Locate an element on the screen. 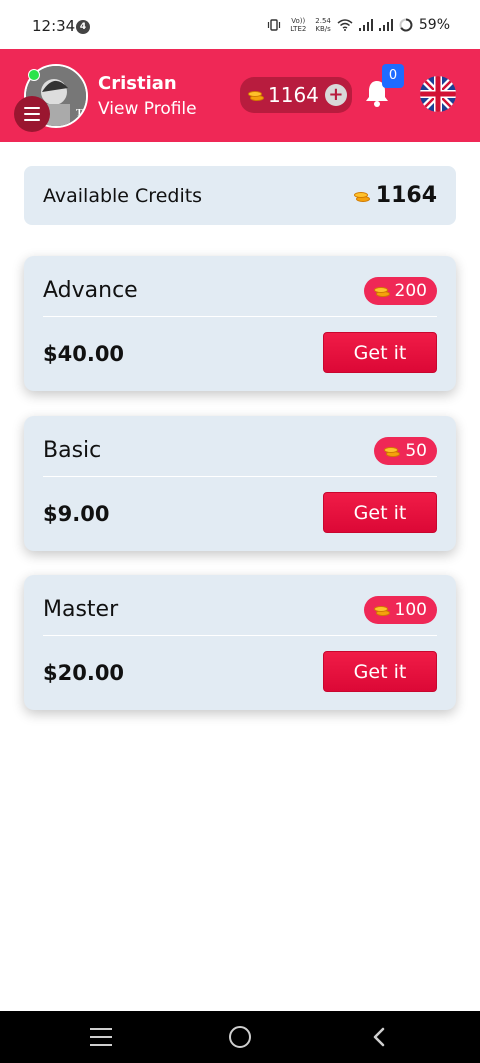  menu-button is located at coordinates (32, 114).